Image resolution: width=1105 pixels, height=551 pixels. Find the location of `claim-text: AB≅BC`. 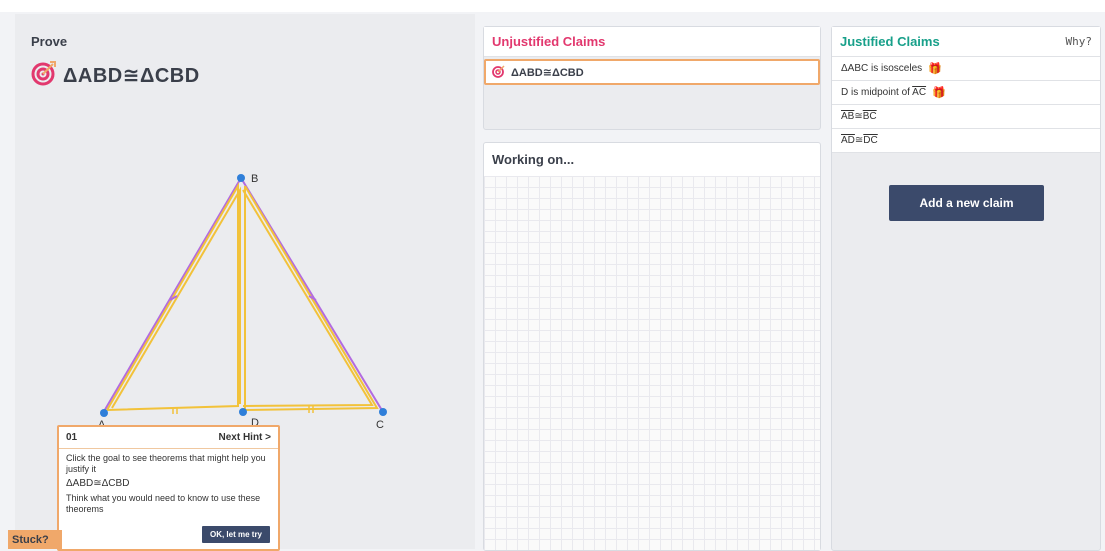

claim-text: AB≅BC is located at coordinates (859, 116).